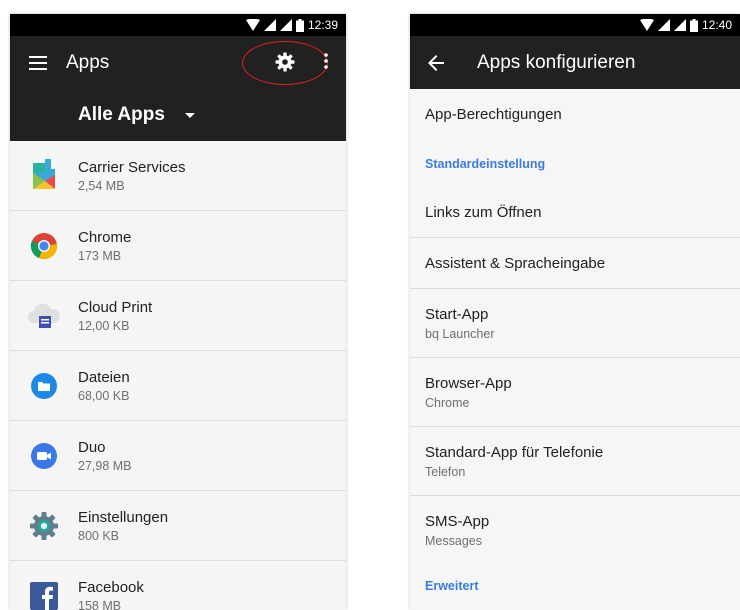 Image resolution: width=740 pixels, height=610 pixels. I want to click on settings-button, so click(285, 64).